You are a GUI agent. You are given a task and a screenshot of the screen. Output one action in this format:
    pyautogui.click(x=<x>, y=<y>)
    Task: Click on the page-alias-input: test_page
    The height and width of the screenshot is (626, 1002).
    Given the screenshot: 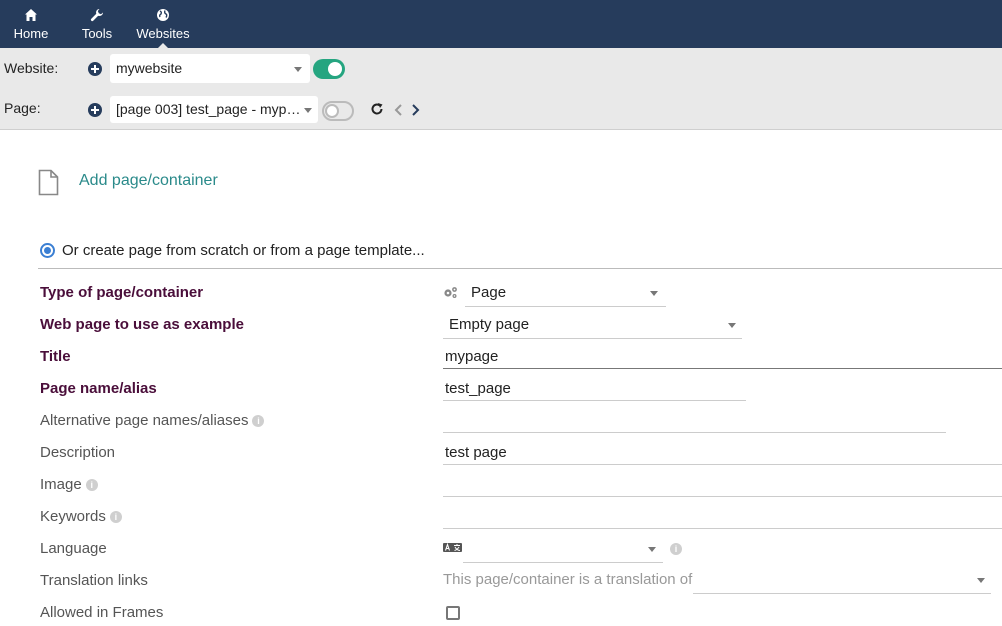 What is the action you would take?
    pyautogui.click(x=594, y=390)
    